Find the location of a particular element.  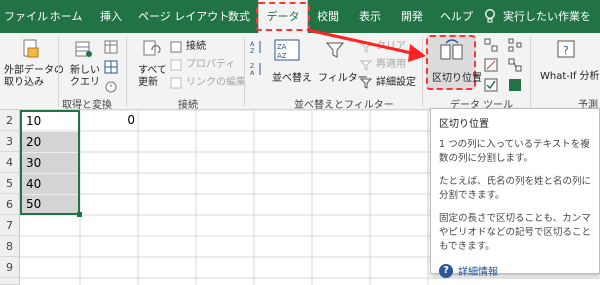

help-icon: ? is located at coordinates (446, 270).